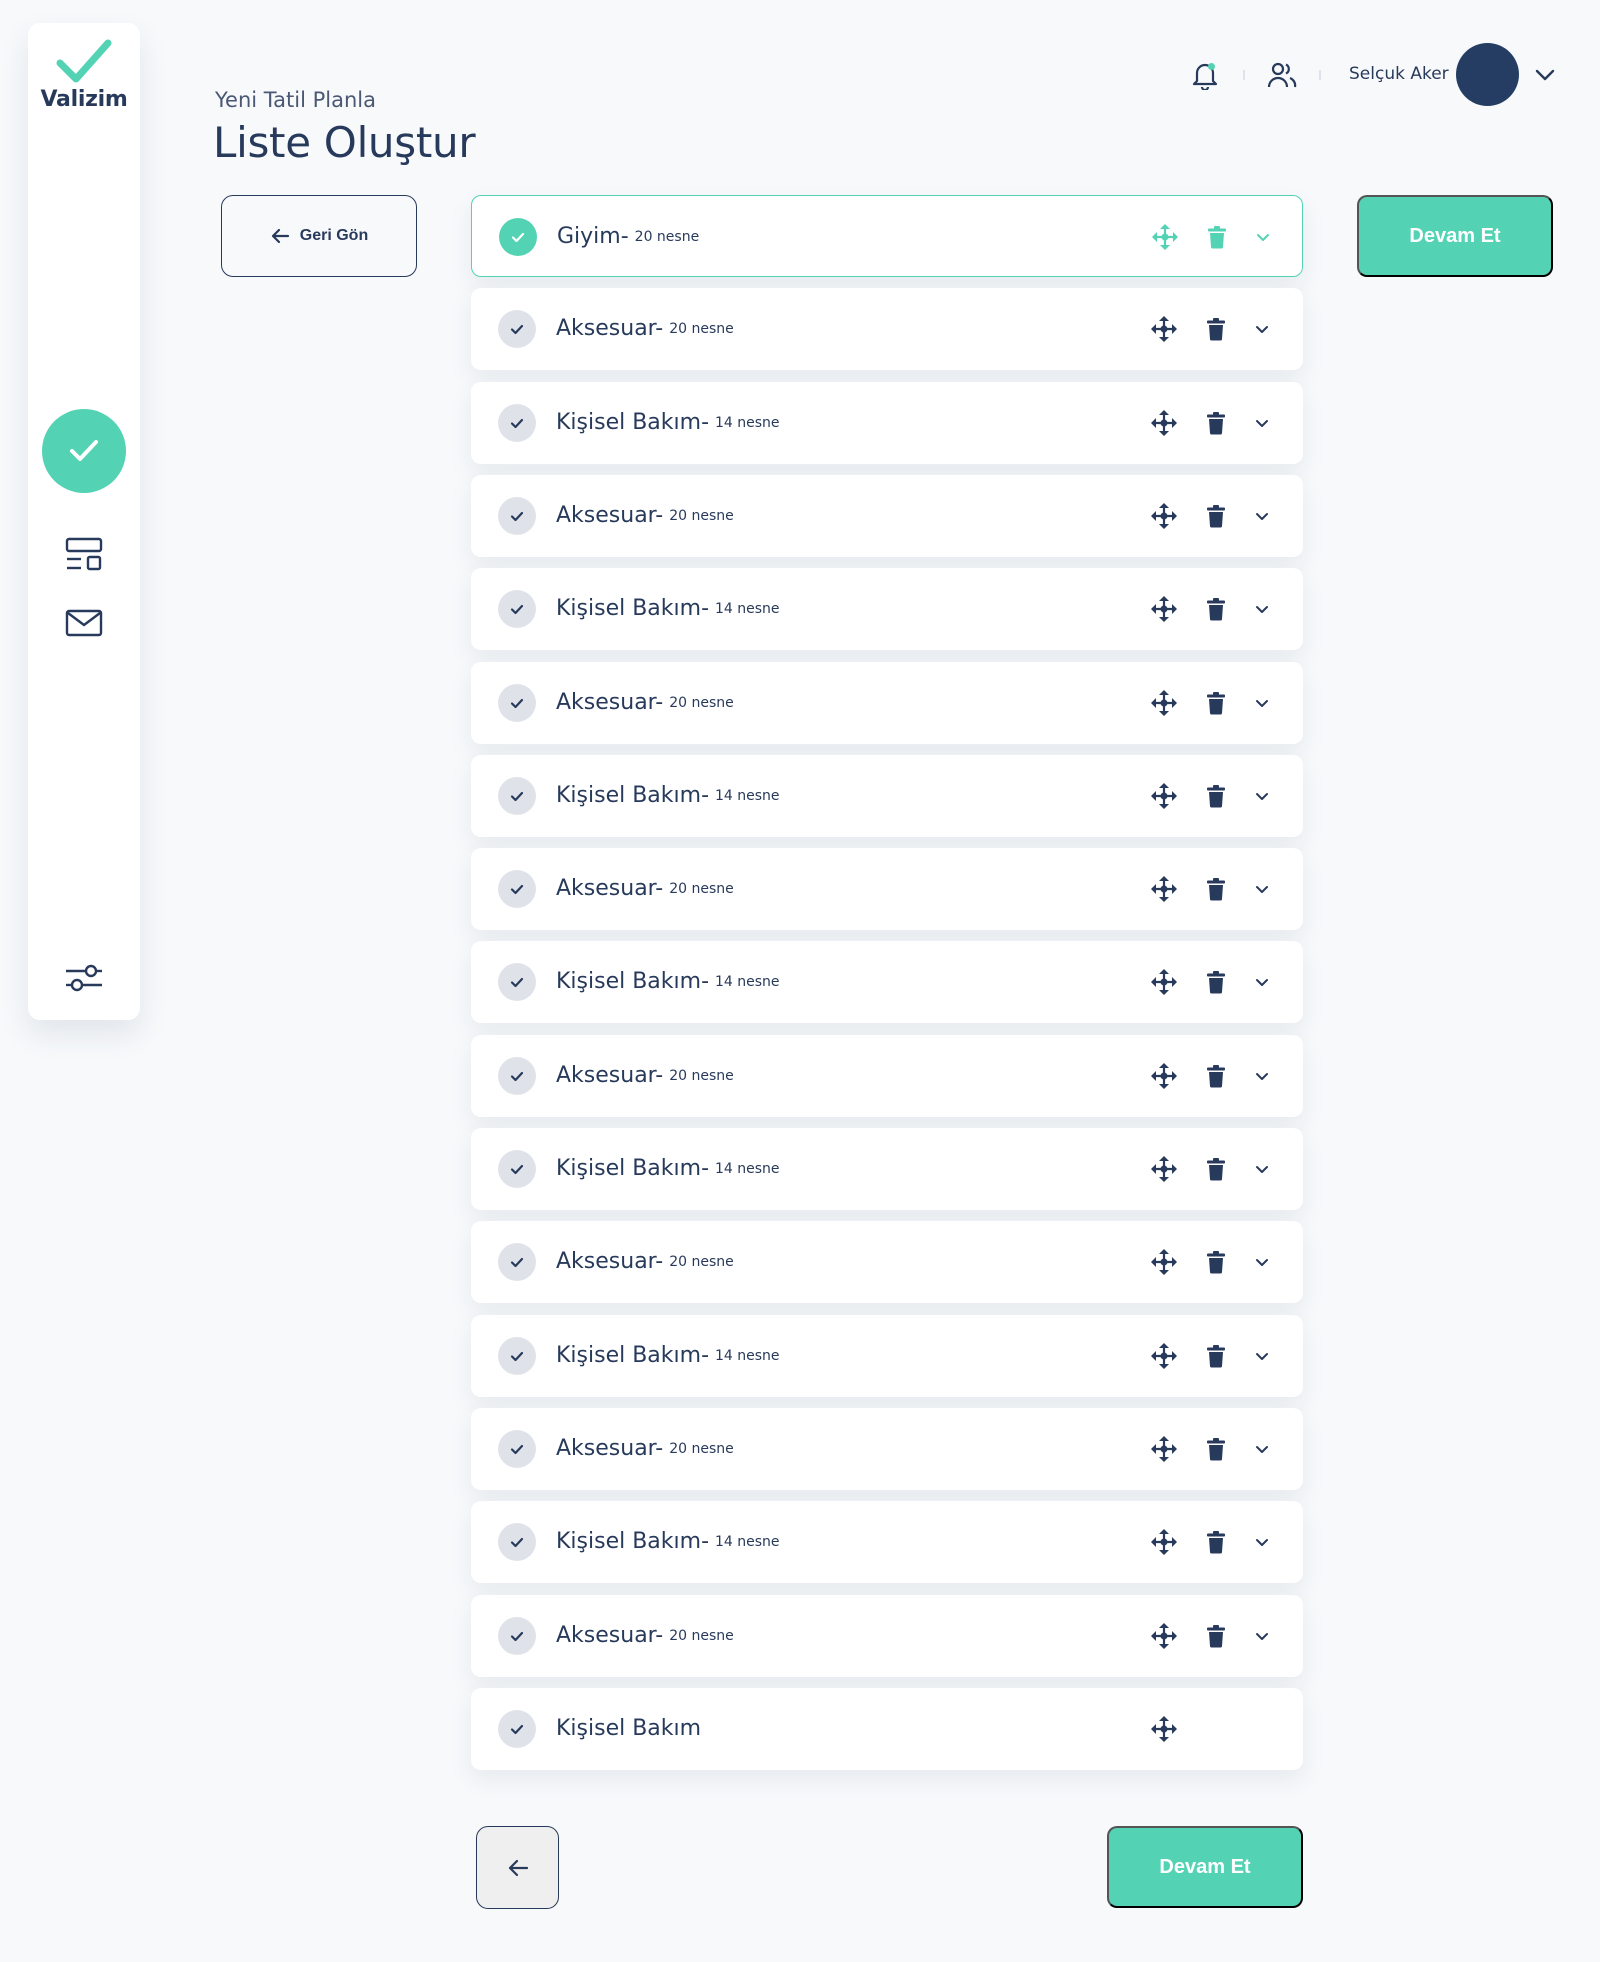 The width and height of the screenshot is (1600, 1962). What do you see at coordinates (887, 1729) in the screenshot?
I see `category-row: Kişisel Bakım` at bounding box center [887, 1729].